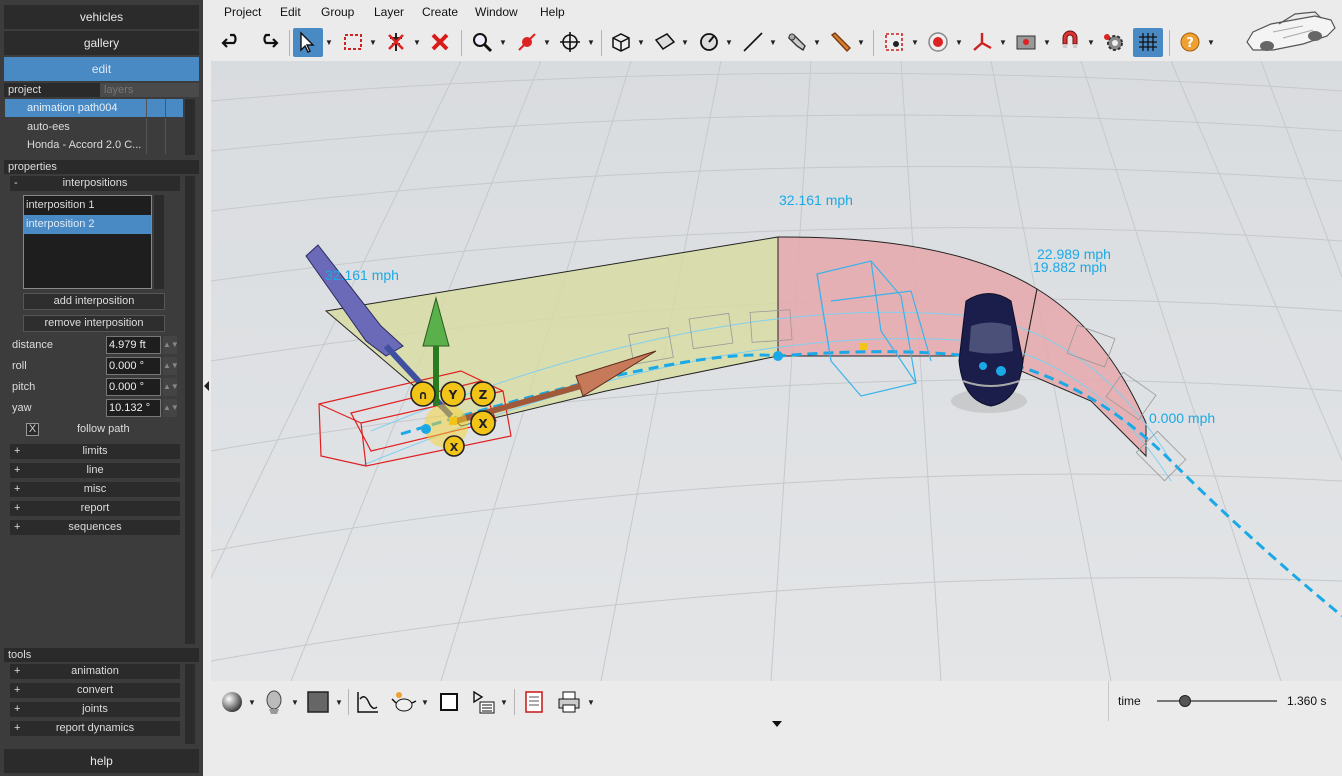  What do you see at coordinates (369, 703) in the screenshot?
I see `graph-button` at bounding box center [369, 703].